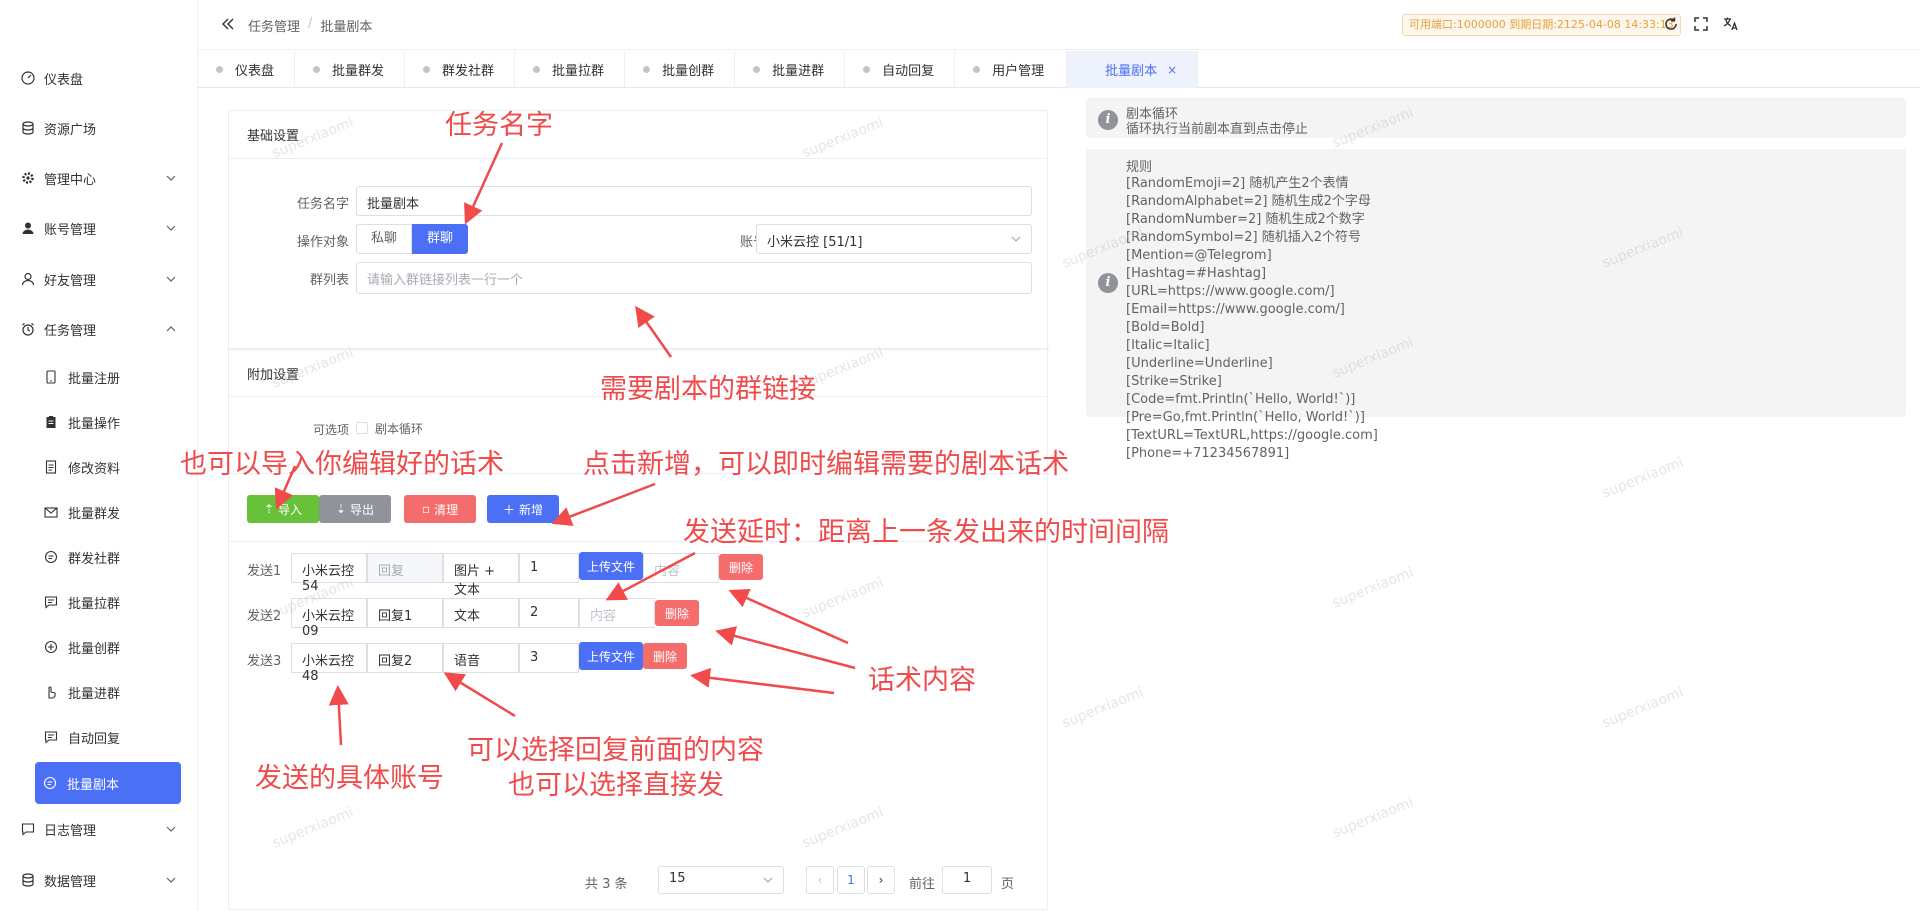 The height and width of the screenshot is (911, 1920). What do you see at coordinates (51, 647) in the screenshot?
I see `plus-circle-icon` at bounding box center [51, 647].